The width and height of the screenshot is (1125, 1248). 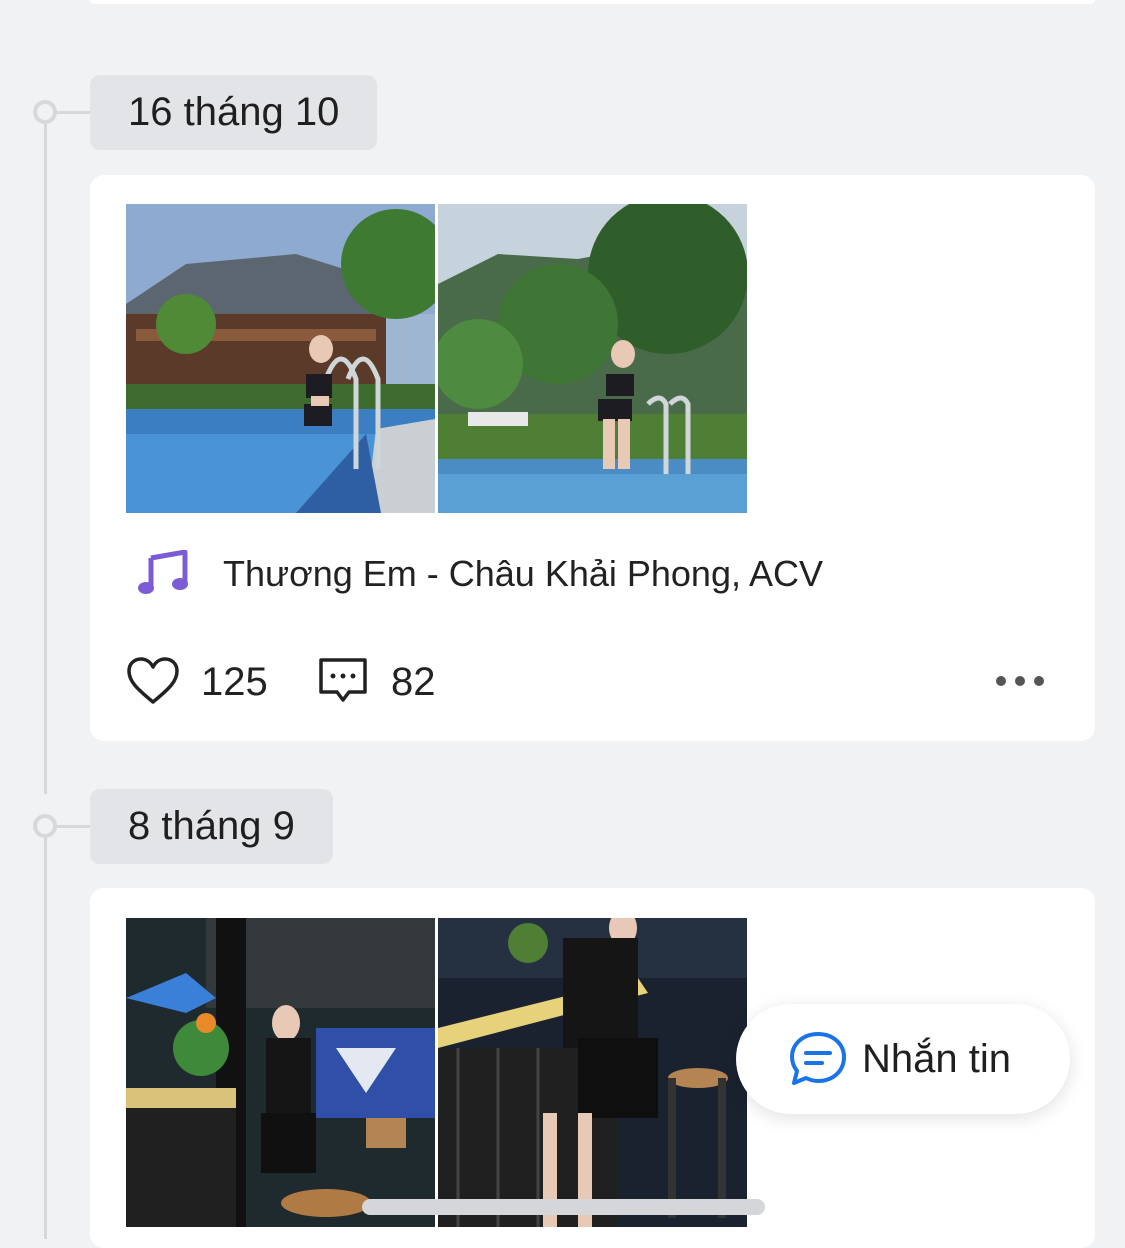 I want to click on pool-house-image, so click(x=280, y=358).